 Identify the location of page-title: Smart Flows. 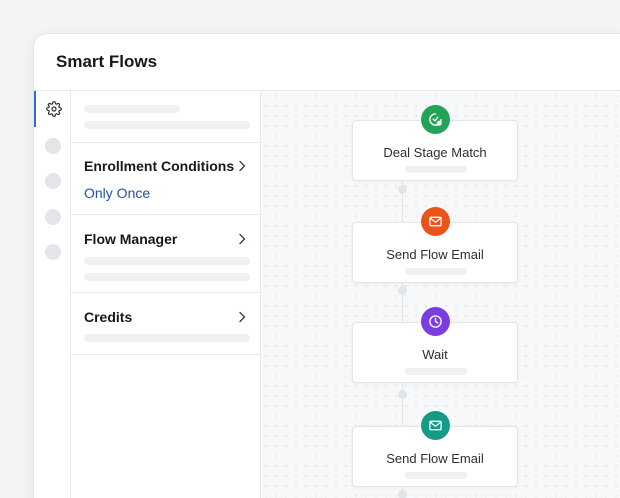
(107, 61).